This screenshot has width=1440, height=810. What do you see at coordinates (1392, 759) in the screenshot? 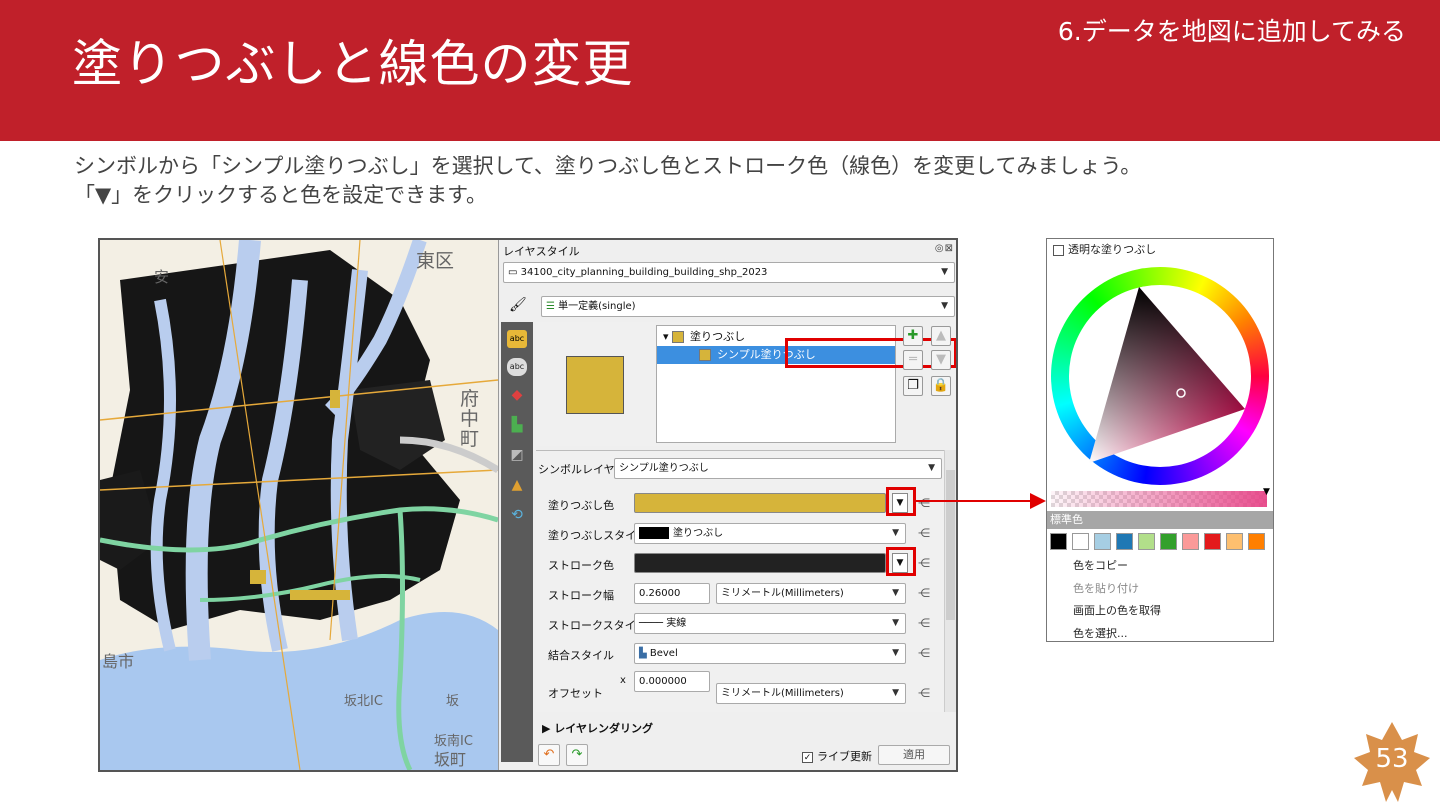
I see `page-number: 53` at bounding box center [1392, 759].